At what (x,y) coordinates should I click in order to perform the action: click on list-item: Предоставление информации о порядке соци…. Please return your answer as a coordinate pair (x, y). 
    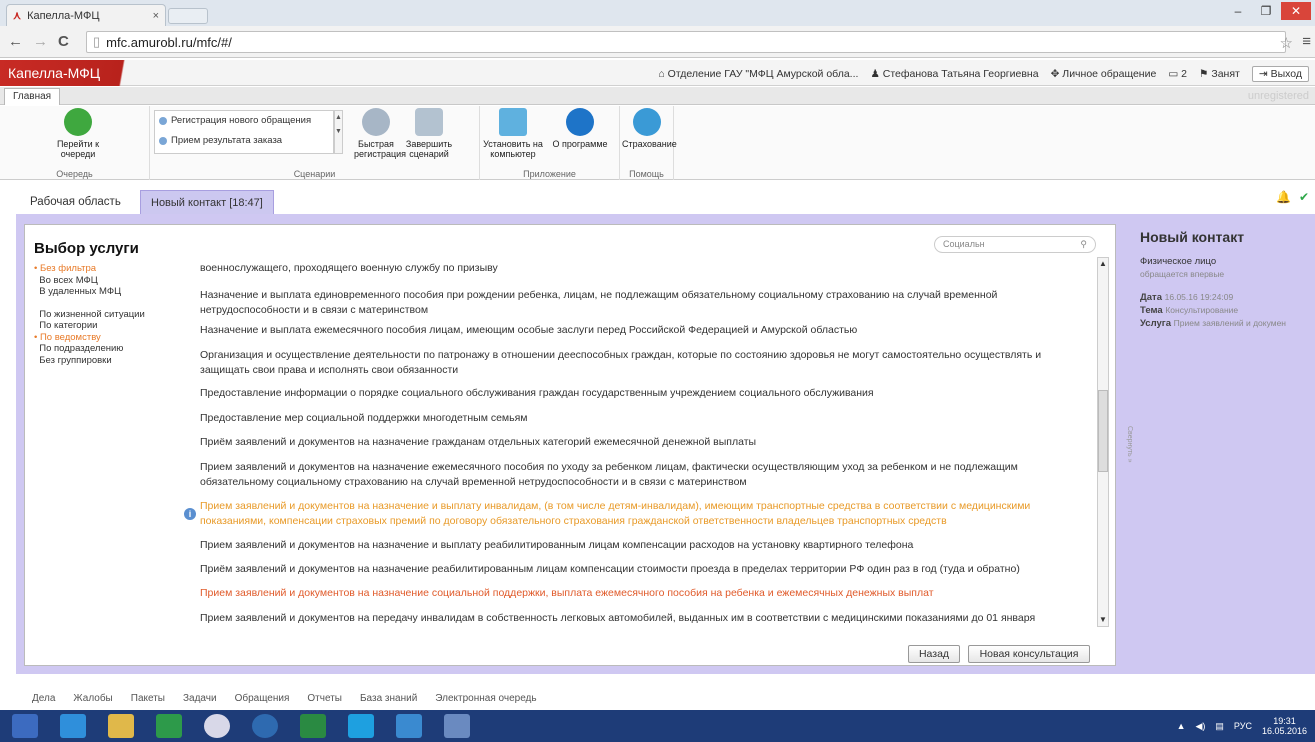
    Looking at the image, I should click on (645, 393).